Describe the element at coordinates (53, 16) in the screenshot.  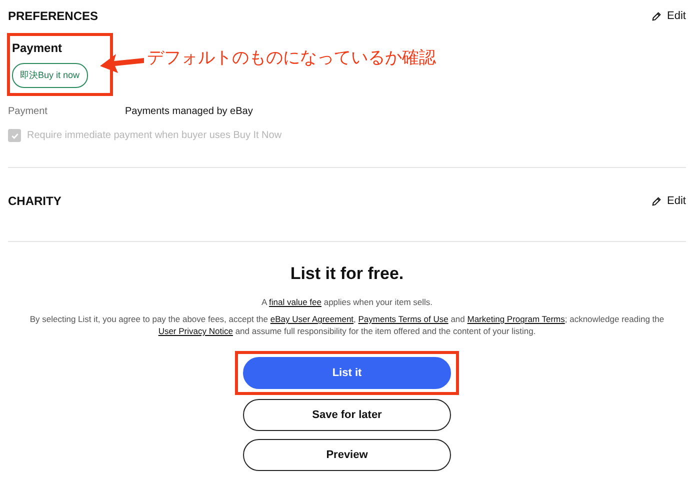
I see `section-title: PREFERENCES` at that location.